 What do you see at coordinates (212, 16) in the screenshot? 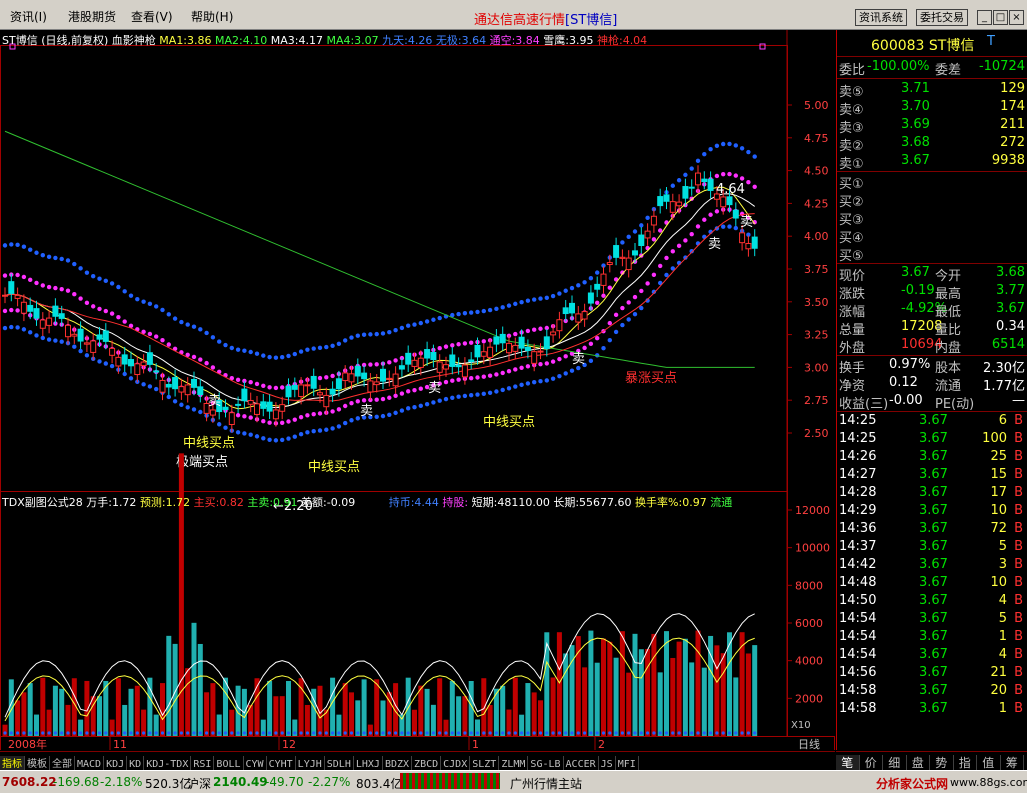
I see `menu-item-help: 帮助(H)` at bounding box center [212, 16].